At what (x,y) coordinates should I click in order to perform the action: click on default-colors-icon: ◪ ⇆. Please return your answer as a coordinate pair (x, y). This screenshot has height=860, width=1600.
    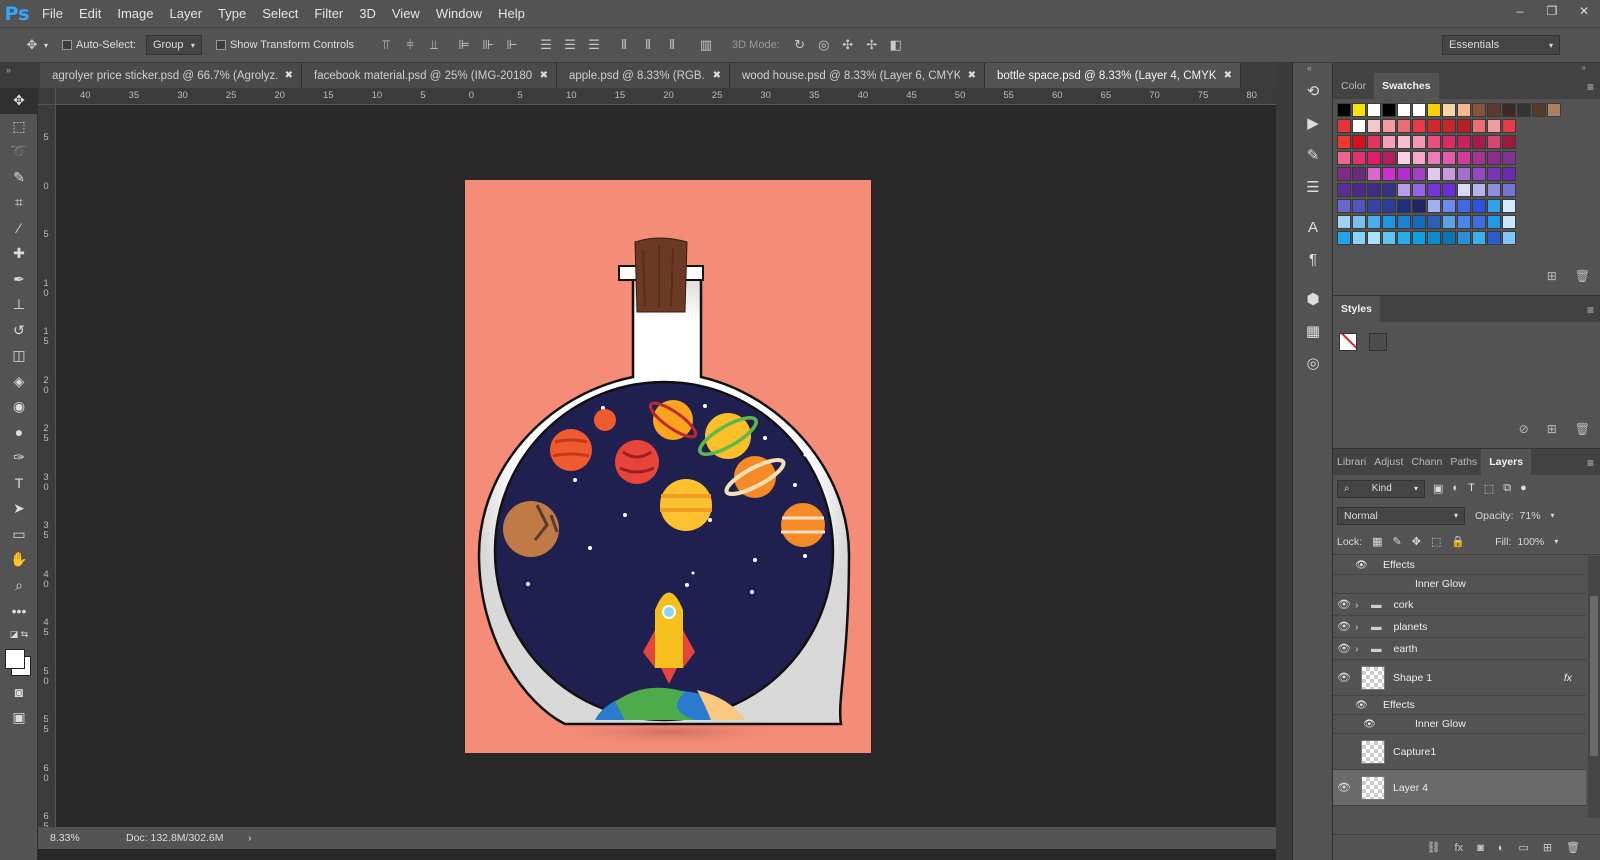
    Looking at the image, I should click on (19, 635).